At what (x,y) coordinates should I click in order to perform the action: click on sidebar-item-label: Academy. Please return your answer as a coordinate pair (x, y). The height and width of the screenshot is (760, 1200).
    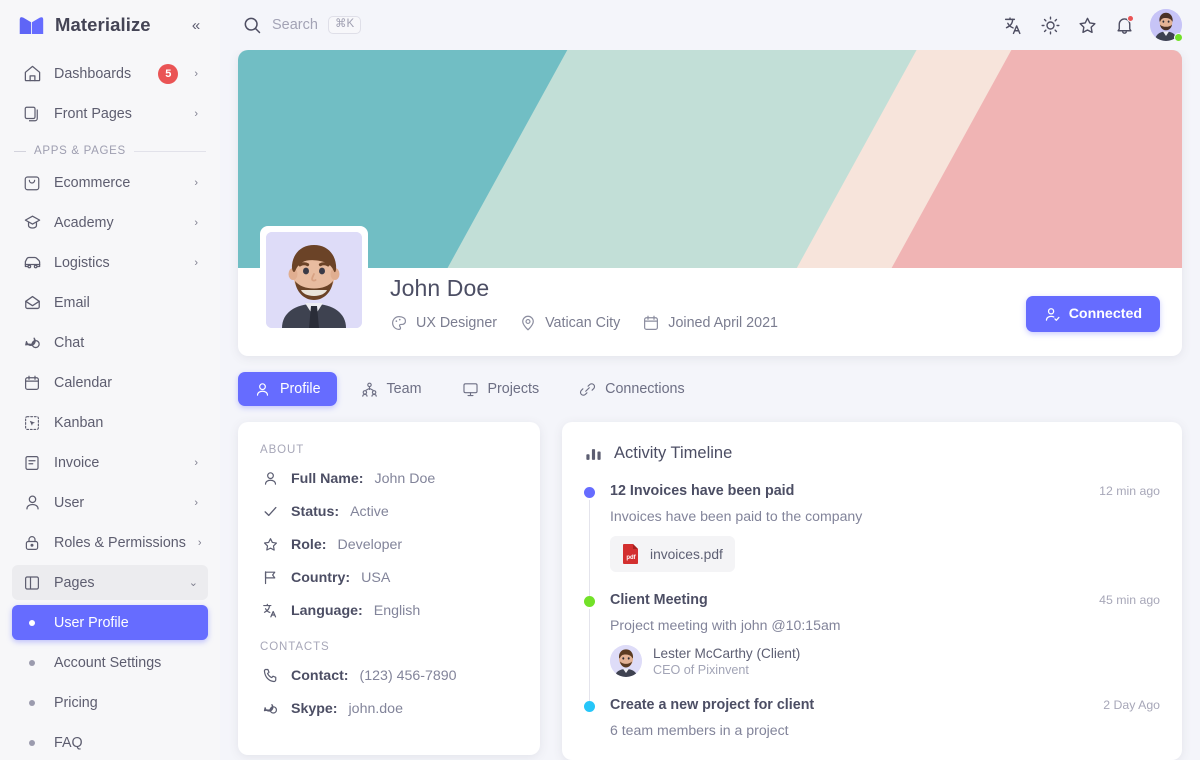
    Looking at the image, I should click on (84, 222).